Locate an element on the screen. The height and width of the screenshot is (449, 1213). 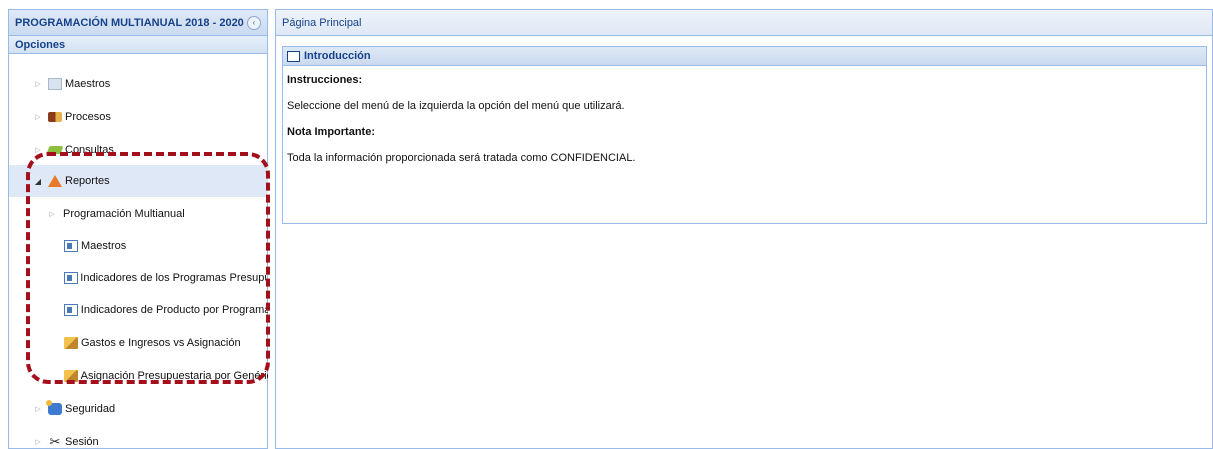
collapse-panel-button: ‹ is located at coordinates (254, 23).